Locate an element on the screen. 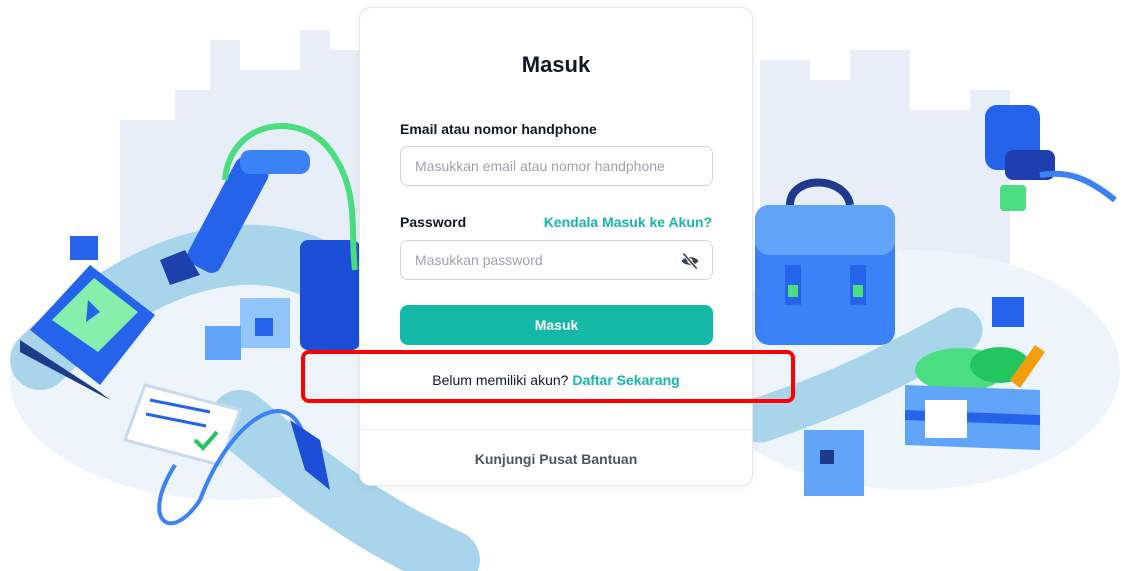 Image resolution: width=1127 pixels, height=571 pixels. robot-arm-icon-right is located at coordinates (1051, 158).